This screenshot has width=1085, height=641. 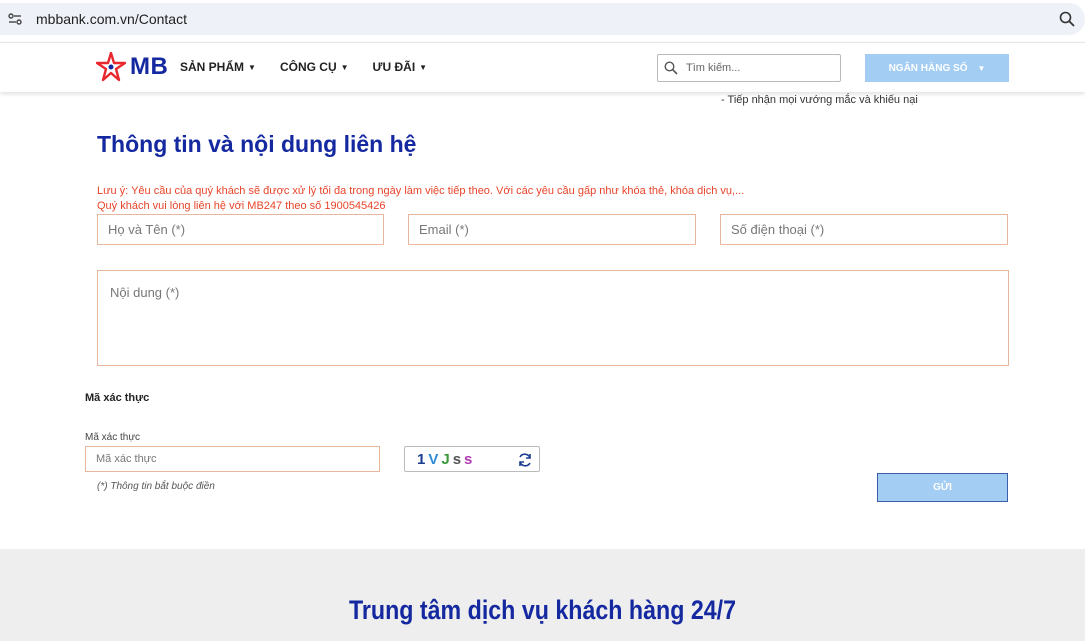 I want to click on captcha-char: 1, so click(x=423, y=459).